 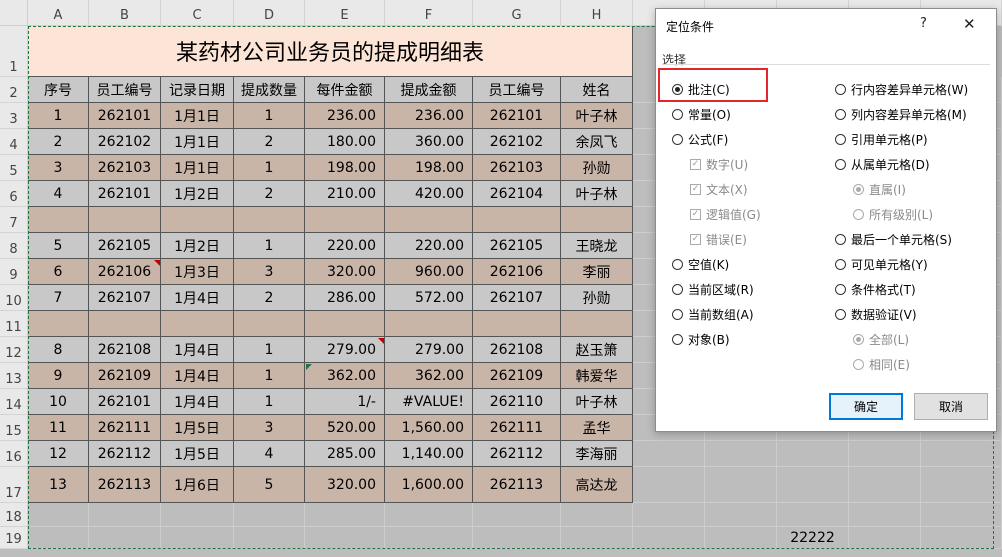 What do you see at coordinates (597, 168) in the screenshot?
I see `data-cell: 孙勋` at bounding box center [597, 168].